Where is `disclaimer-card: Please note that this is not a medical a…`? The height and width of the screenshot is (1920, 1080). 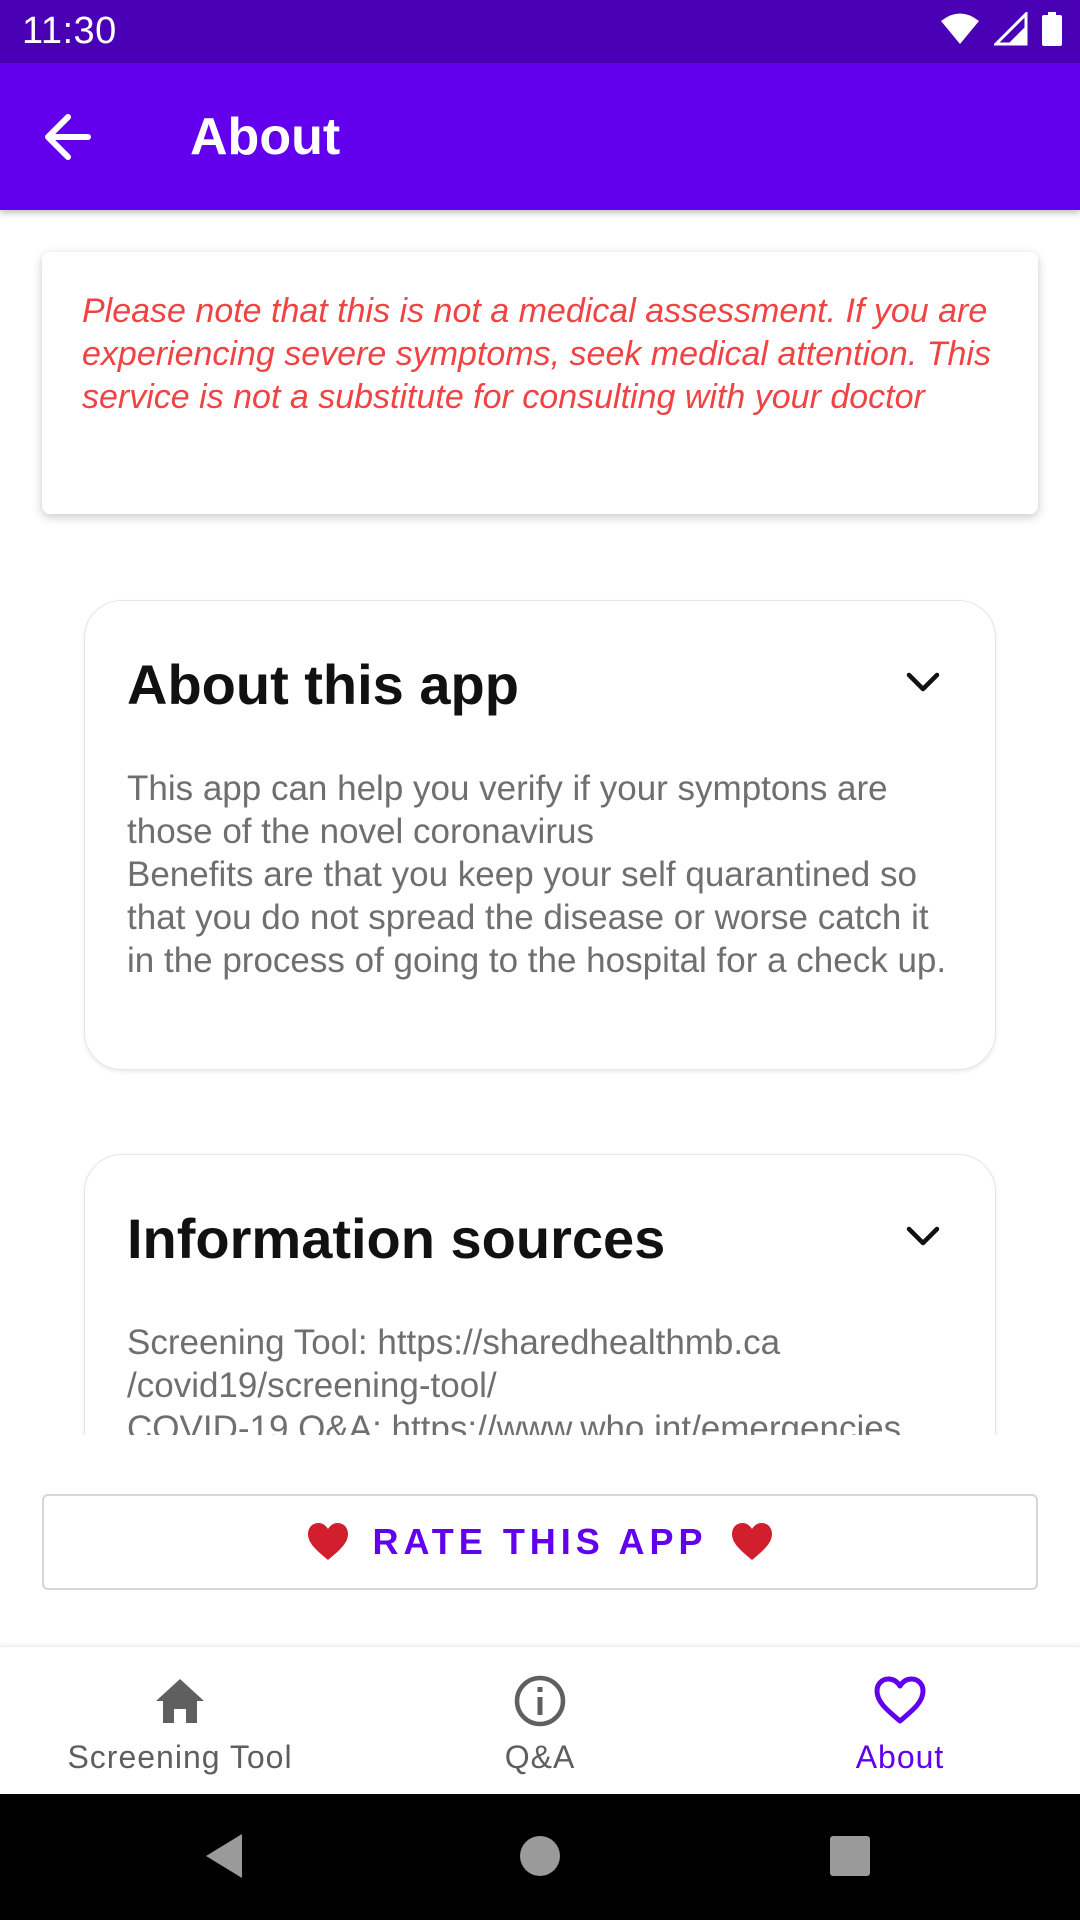
disclaimer-card: Please note that this is not a medical a… is located at coordinates (540, 383).